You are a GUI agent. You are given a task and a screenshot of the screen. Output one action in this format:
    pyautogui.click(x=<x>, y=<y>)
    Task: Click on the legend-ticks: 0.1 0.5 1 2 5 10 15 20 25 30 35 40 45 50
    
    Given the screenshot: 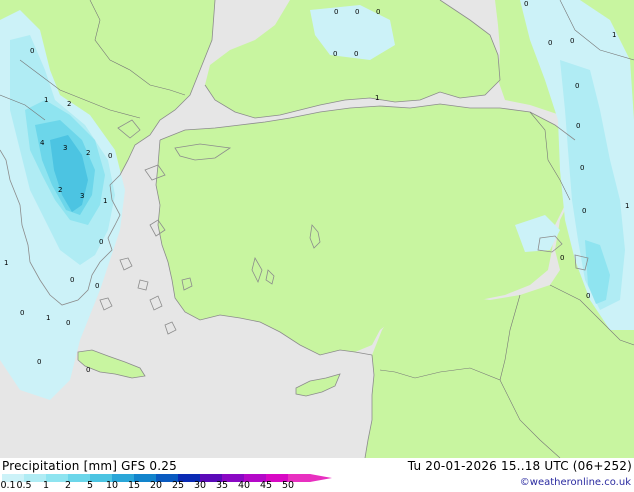 What is the action you would take?
    pyautogui.click(x=165, y=486)
    